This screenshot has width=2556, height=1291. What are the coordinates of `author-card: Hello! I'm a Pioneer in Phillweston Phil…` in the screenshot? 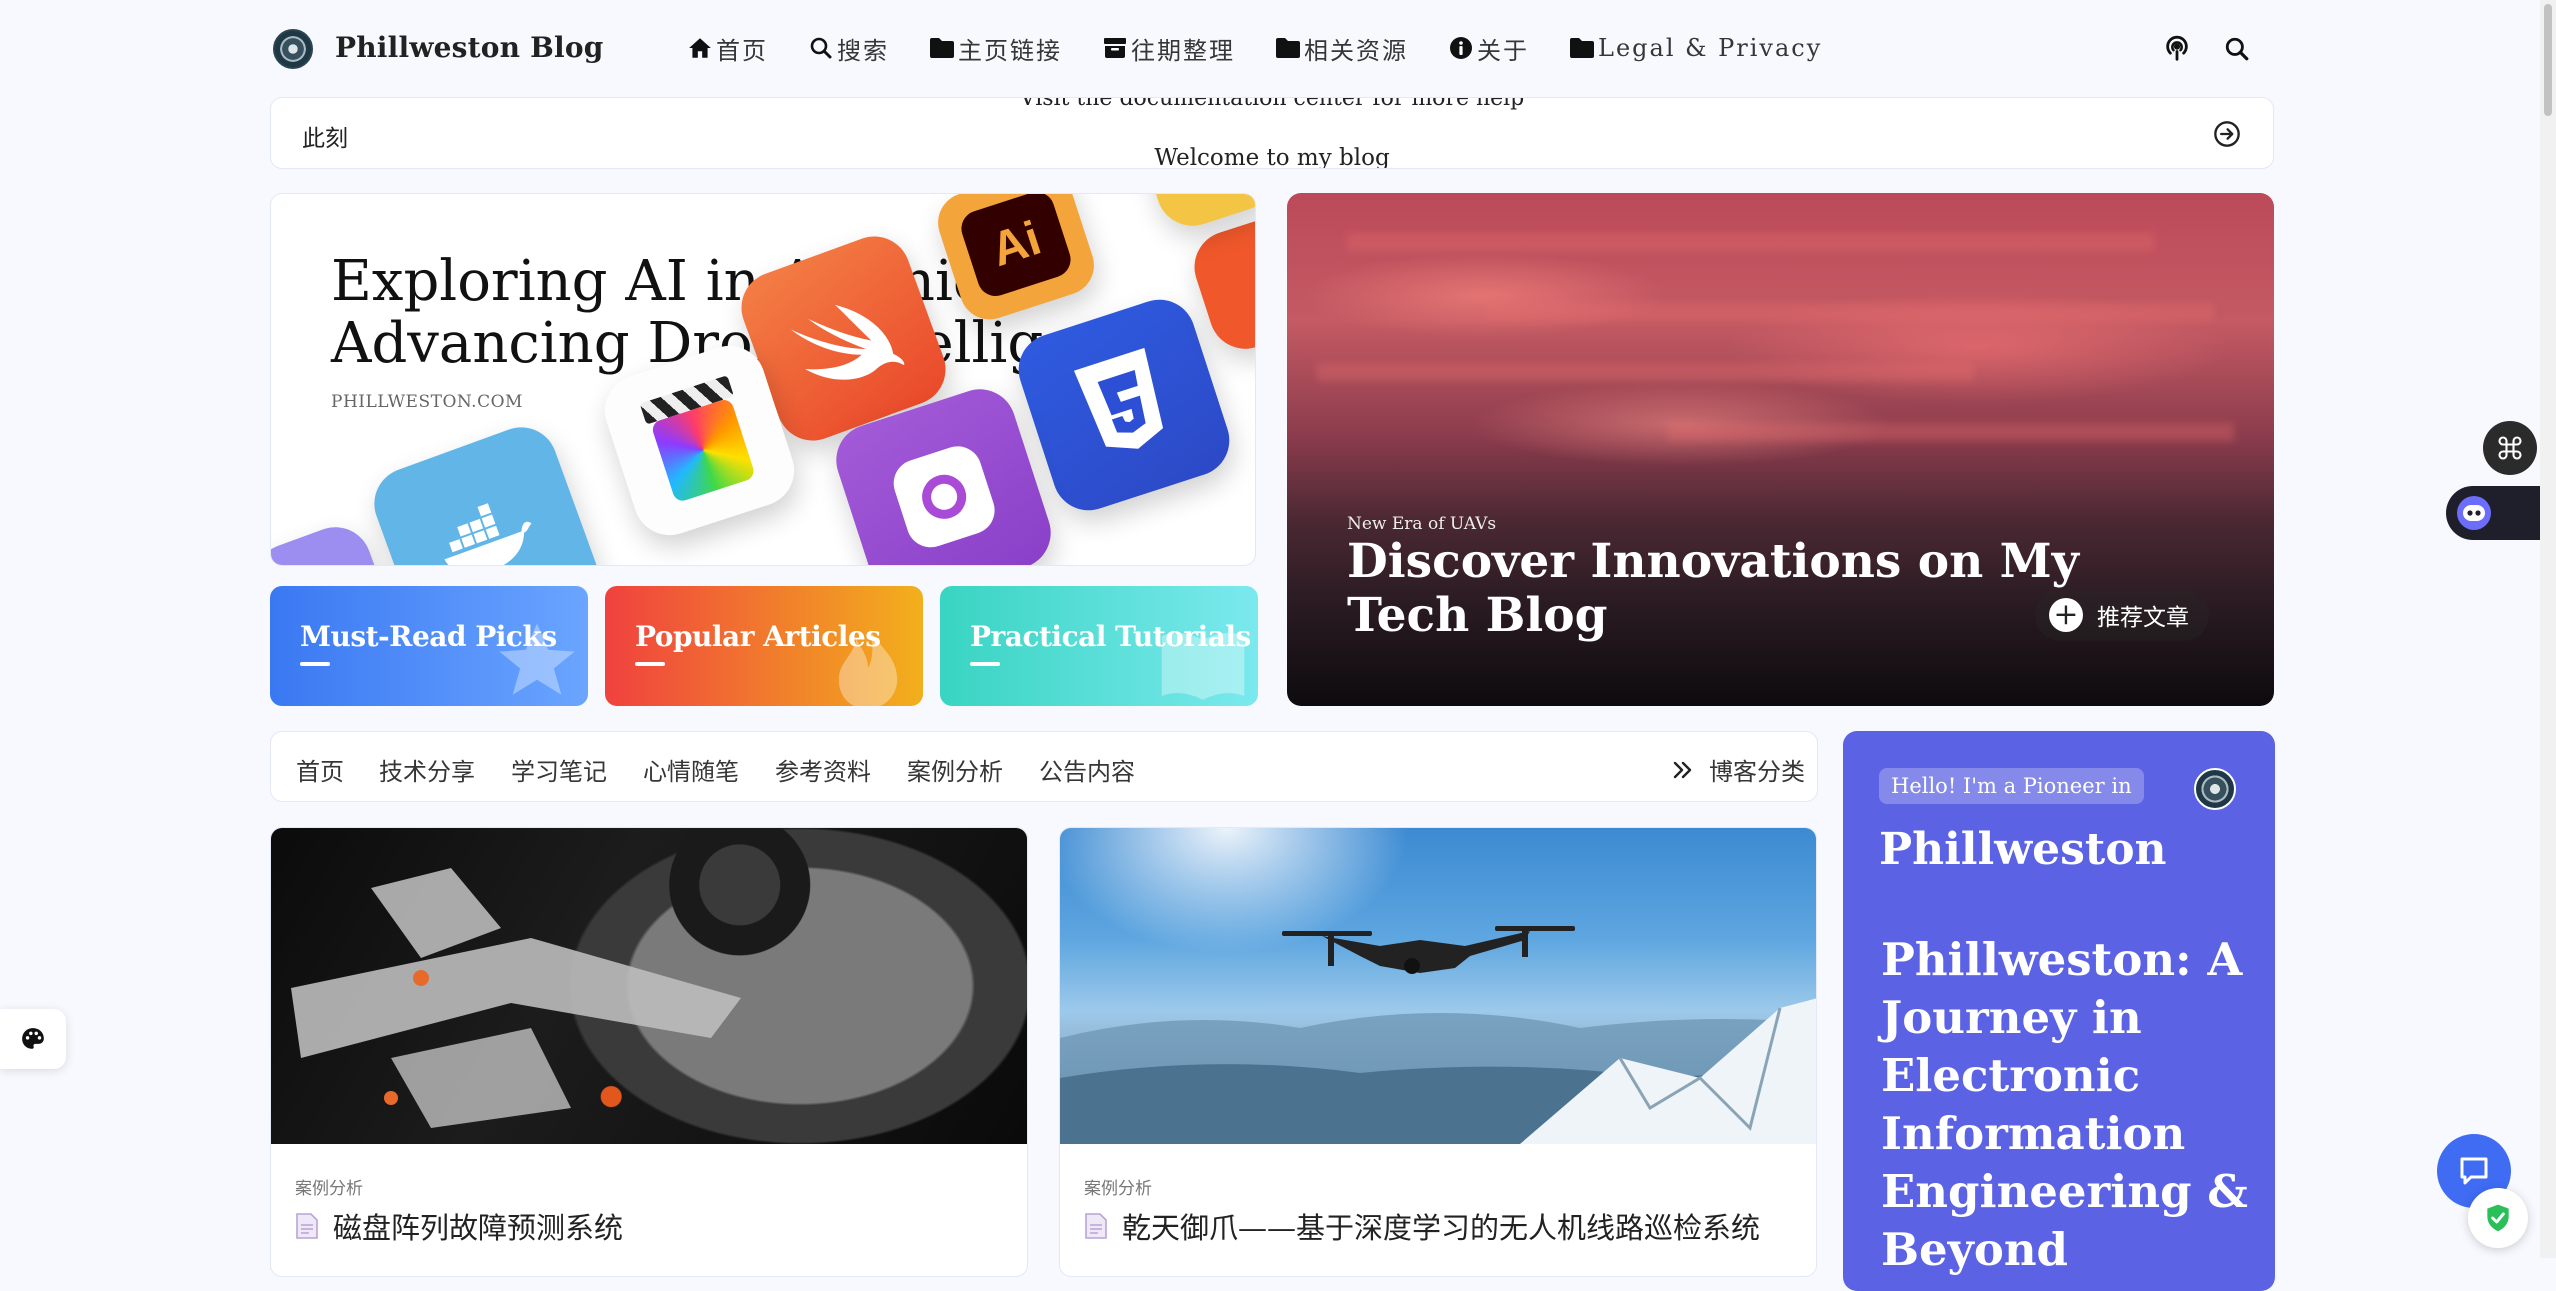 It's located at (2059, 1011).